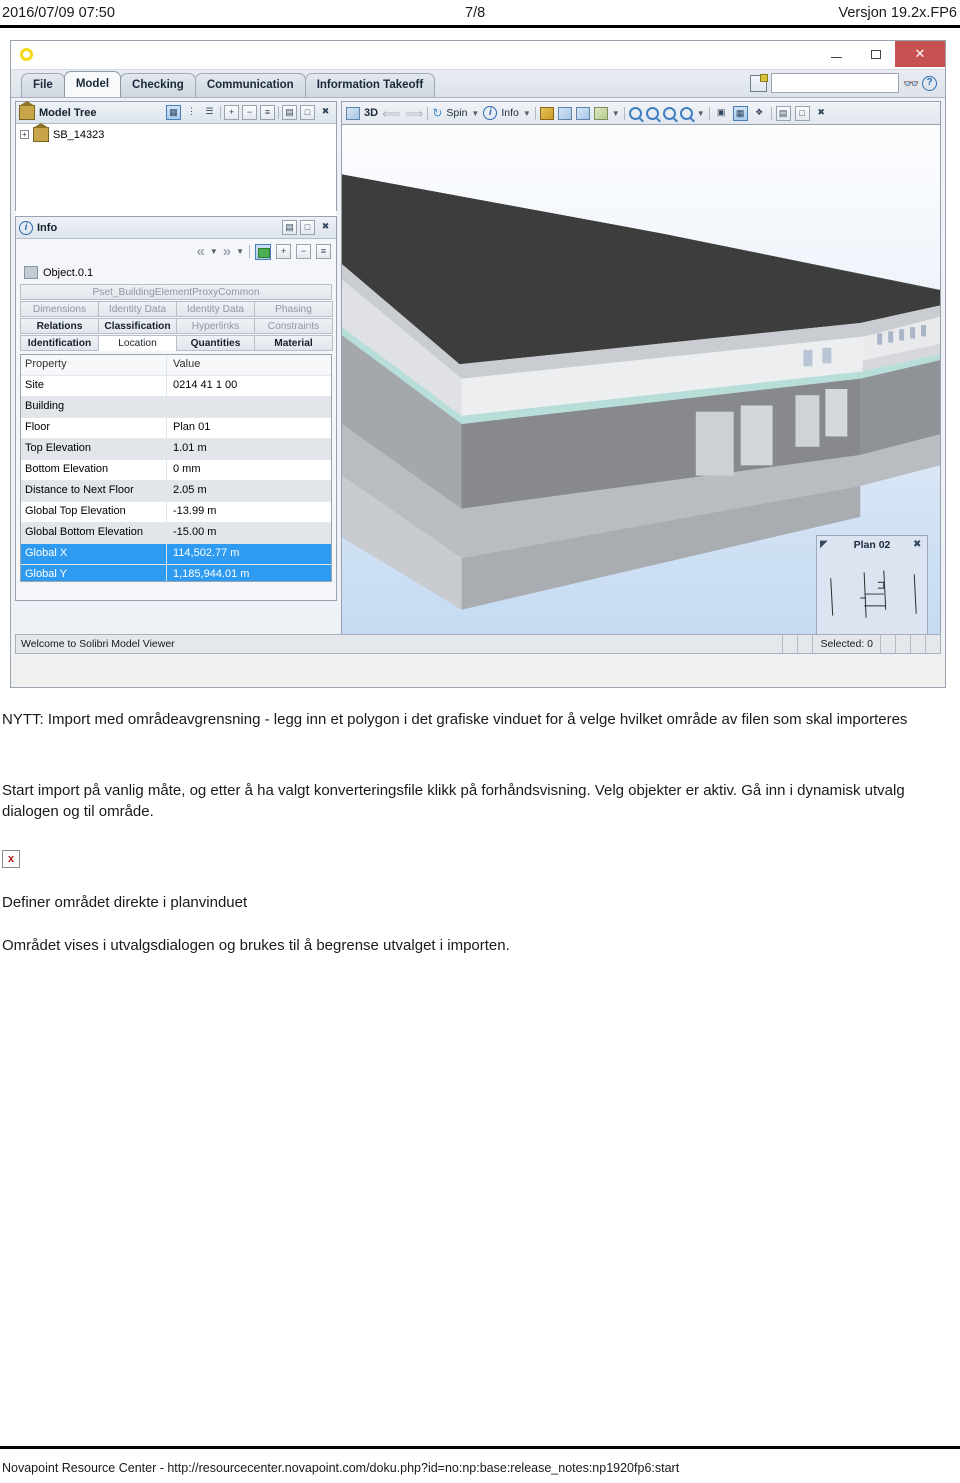  What do you see at coordinates (176, 573) in the screenshot?
I see `table-row: Global Y 1,185,944.01 m` at bounding box center [176, 573].